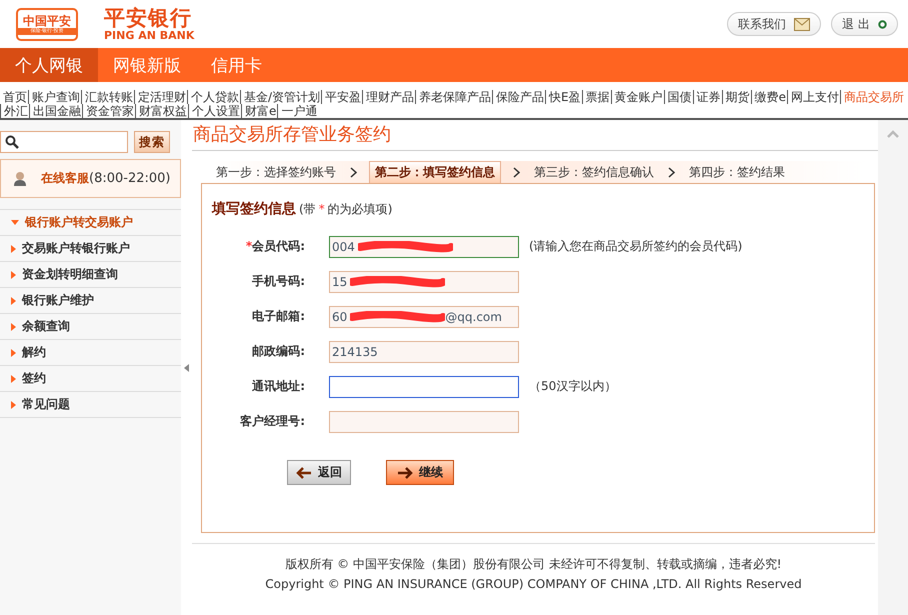 This screenshot has width=908, height=615. I want to click on field-hint: (请输入您在商品交易所签约的会员代码), so click(635, 246).